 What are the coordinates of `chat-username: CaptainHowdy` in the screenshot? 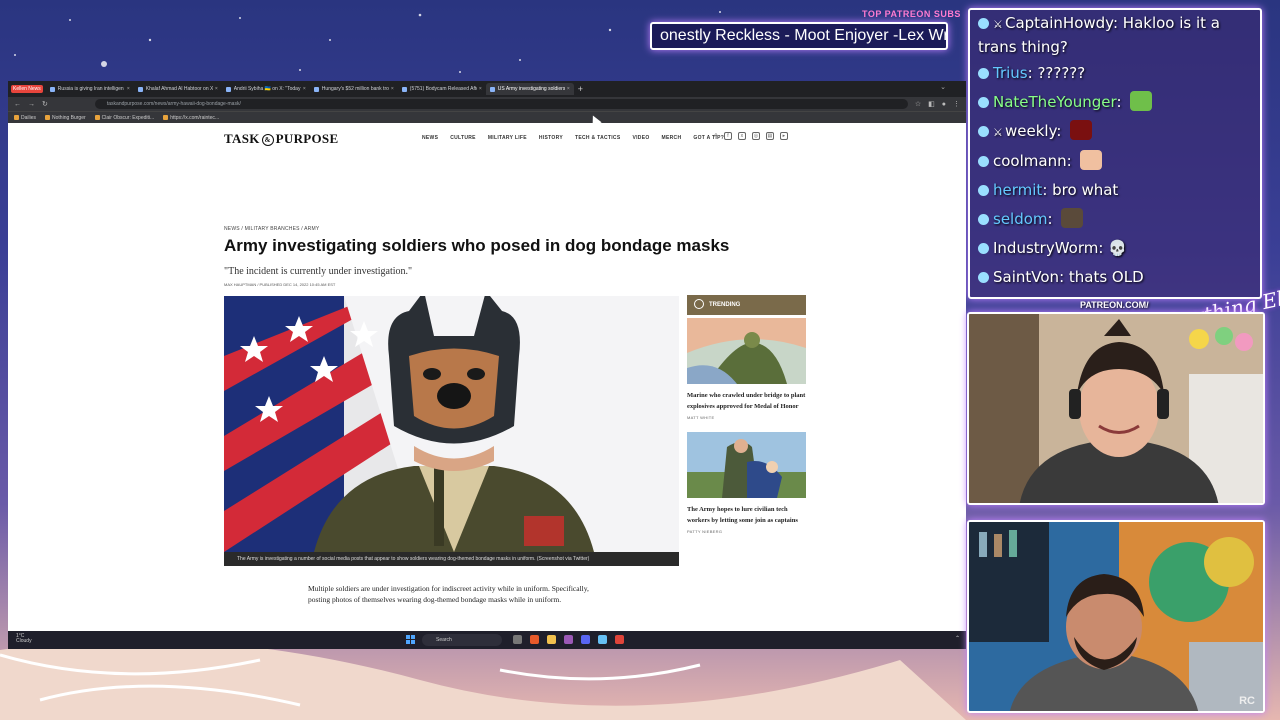 It's located at (1059, 23).